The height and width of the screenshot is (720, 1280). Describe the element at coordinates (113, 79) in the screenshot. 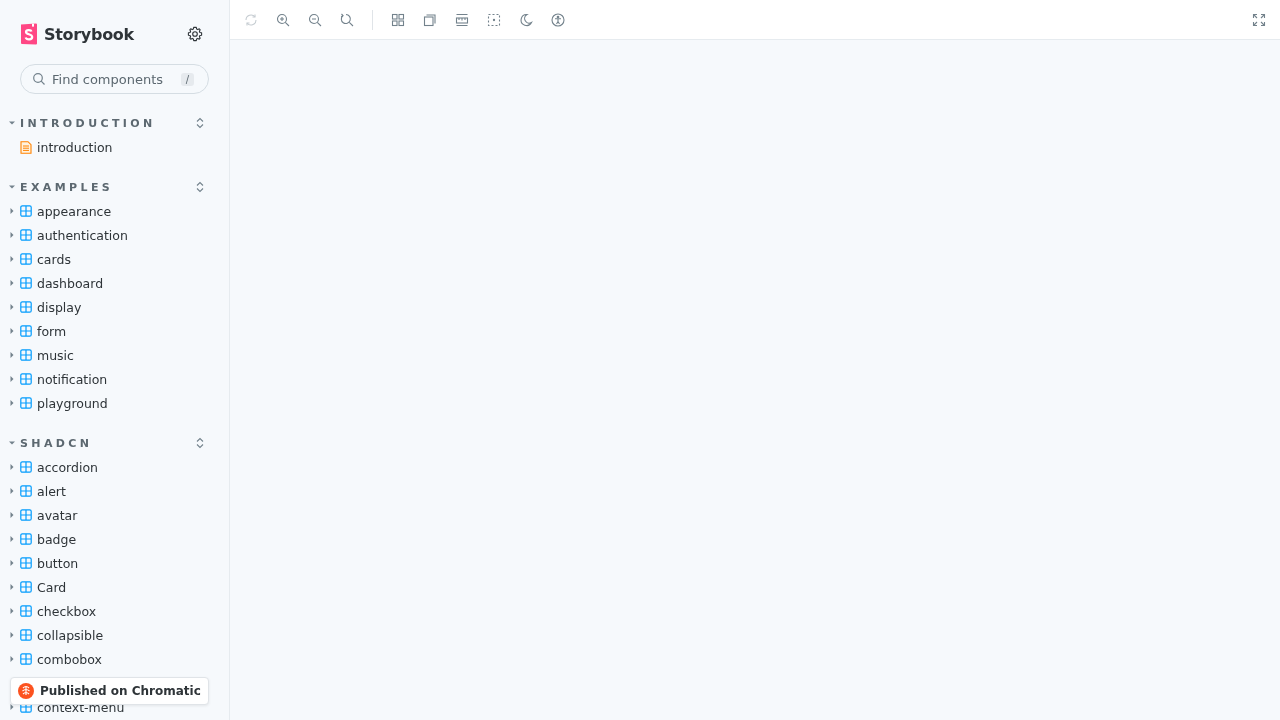

I see `search-input: Find components` at that location.